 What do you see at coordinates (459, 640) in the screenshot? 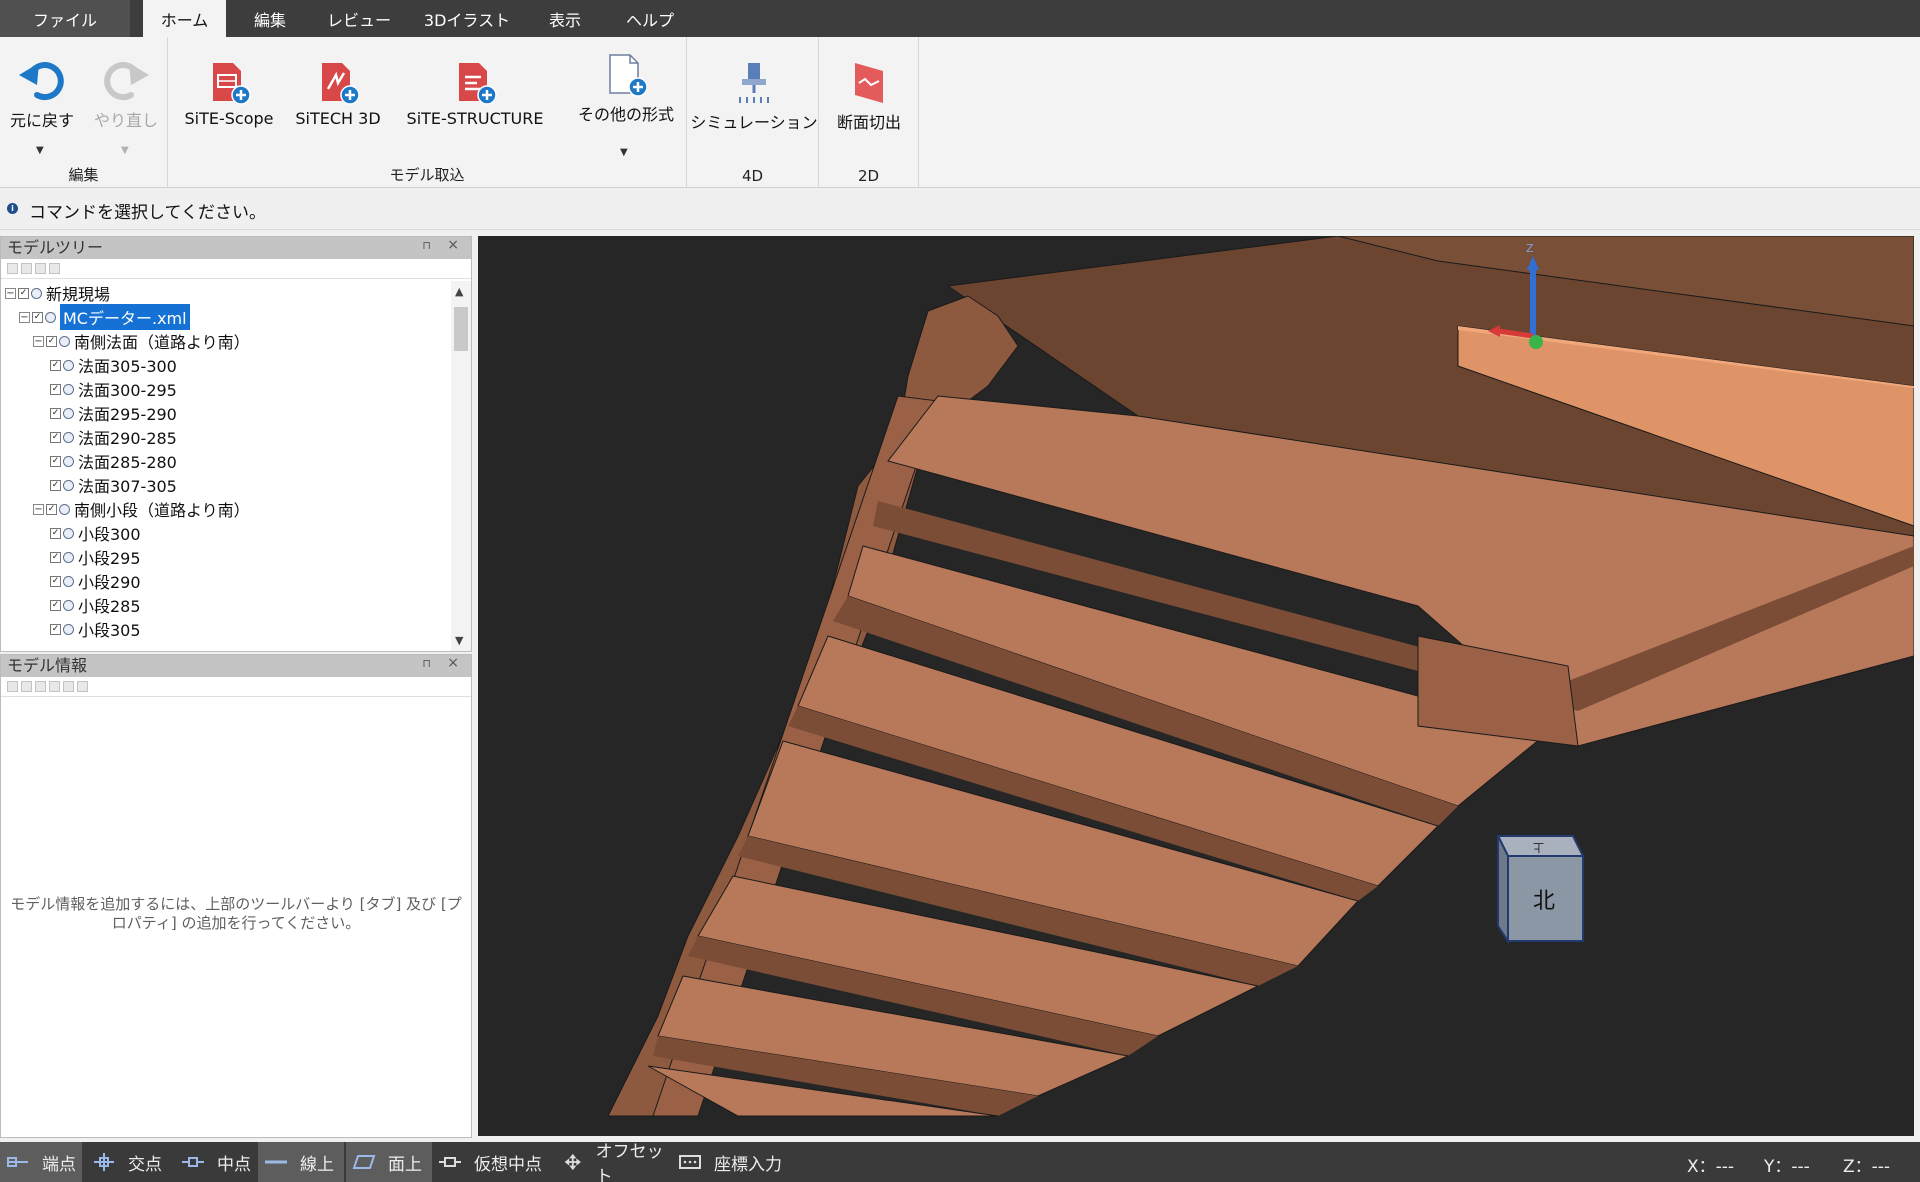
I see `scroll-down-icon: ▼` at bounding box center [459, 640].